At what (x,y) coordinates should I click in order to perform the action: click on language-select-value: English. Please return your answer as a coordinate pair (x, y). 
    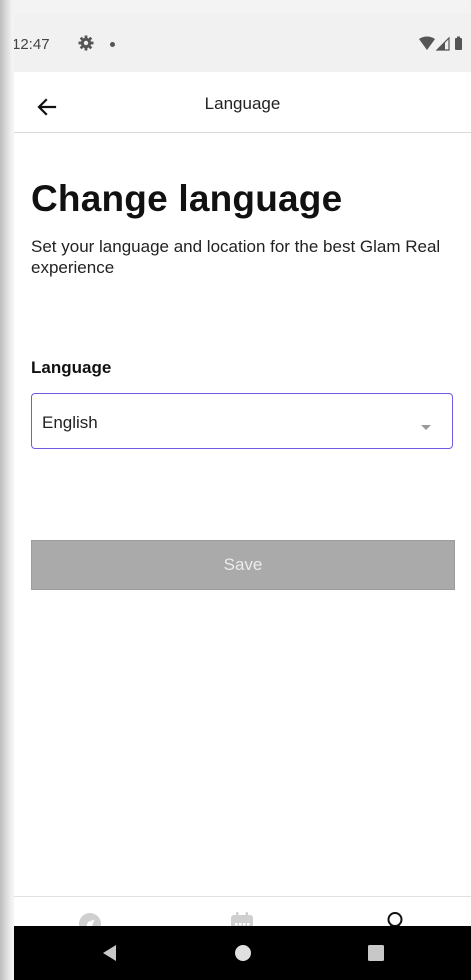
    Looking at the image, I should click on (70, 422).